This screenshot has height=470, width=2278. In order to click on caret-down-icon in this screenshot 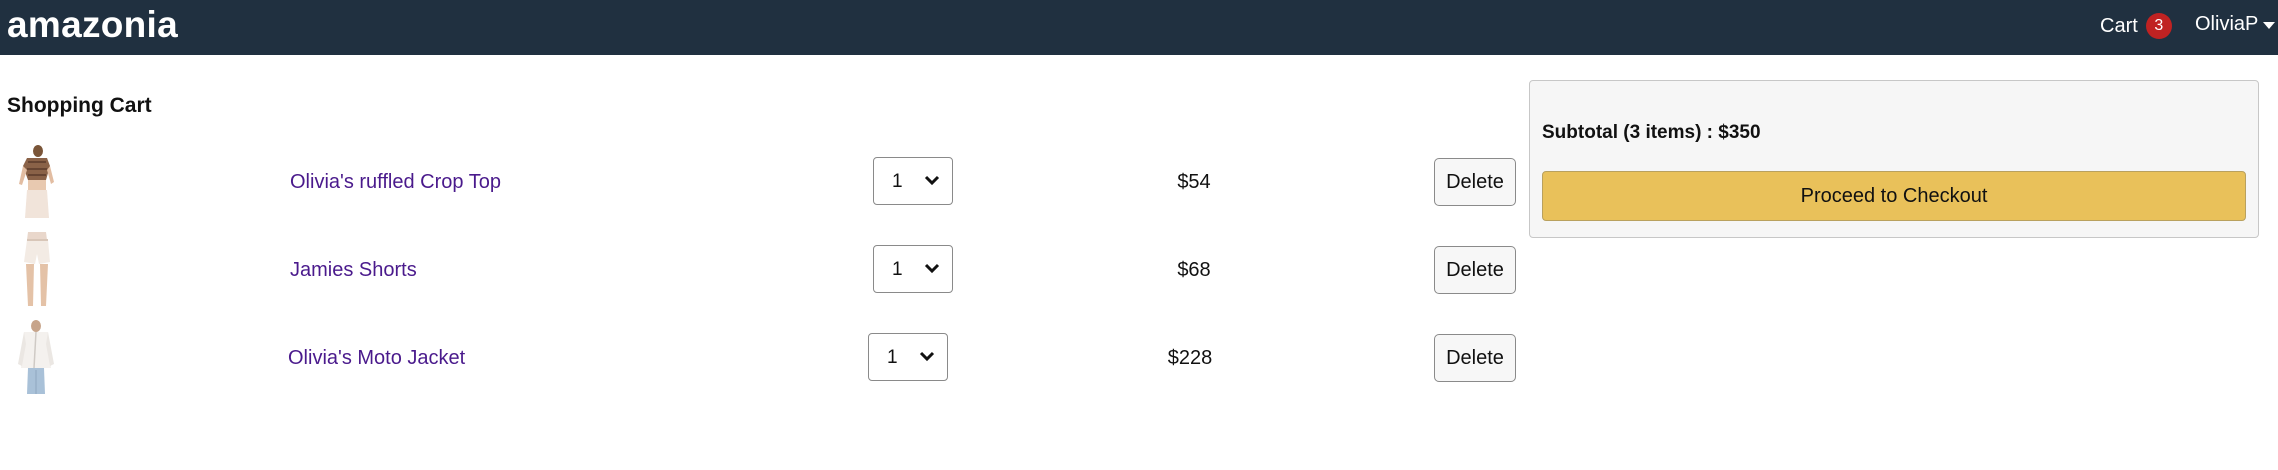, I will do `click(2269, 25)`.